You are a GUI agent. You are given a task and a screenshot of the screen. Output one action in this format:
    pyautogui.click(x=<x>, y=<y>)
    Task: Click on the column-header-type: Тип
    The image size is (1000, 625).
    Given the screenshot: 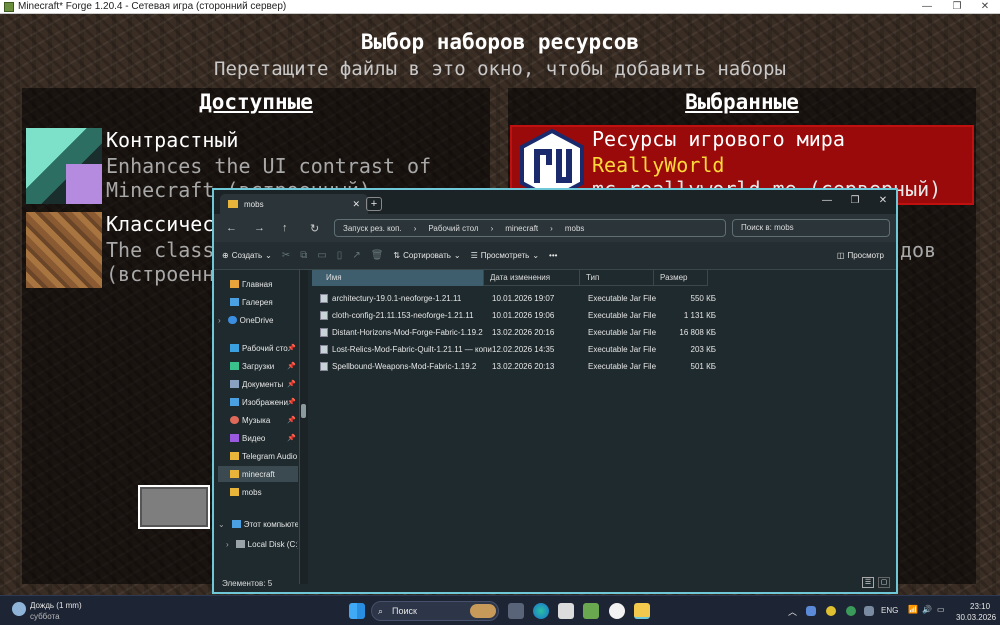 What is the action you would take?
    pyautogui.click(x=617, y=278)
    